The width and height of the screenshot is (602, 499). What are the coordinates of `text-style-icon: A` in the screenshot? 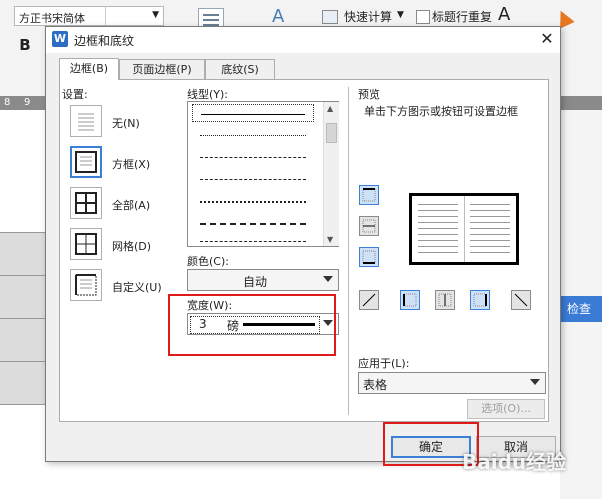 It's located at (278, 16).